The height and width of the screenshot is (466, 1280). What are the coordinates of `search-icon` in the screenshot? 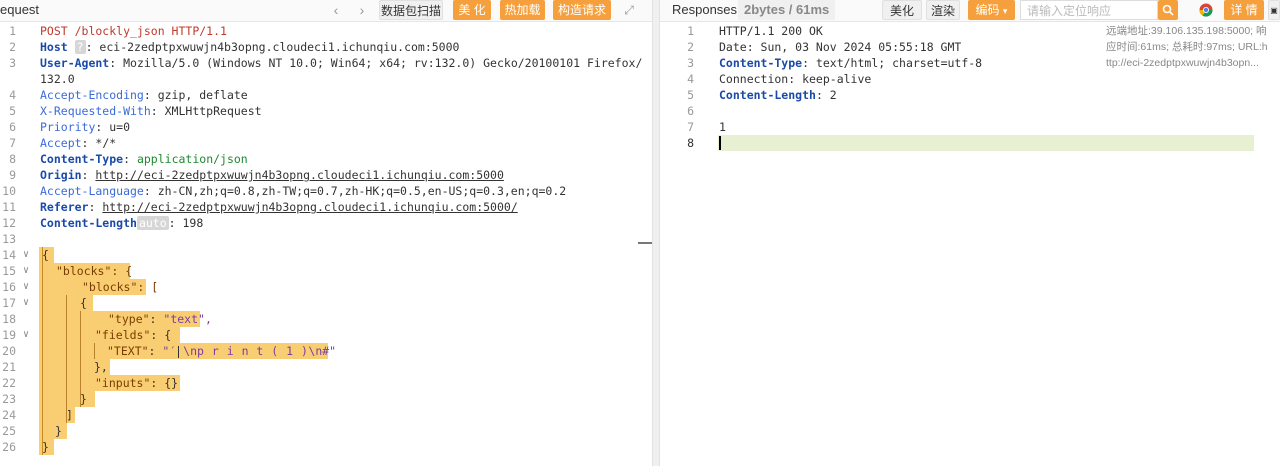 It's located at (1168, 10).